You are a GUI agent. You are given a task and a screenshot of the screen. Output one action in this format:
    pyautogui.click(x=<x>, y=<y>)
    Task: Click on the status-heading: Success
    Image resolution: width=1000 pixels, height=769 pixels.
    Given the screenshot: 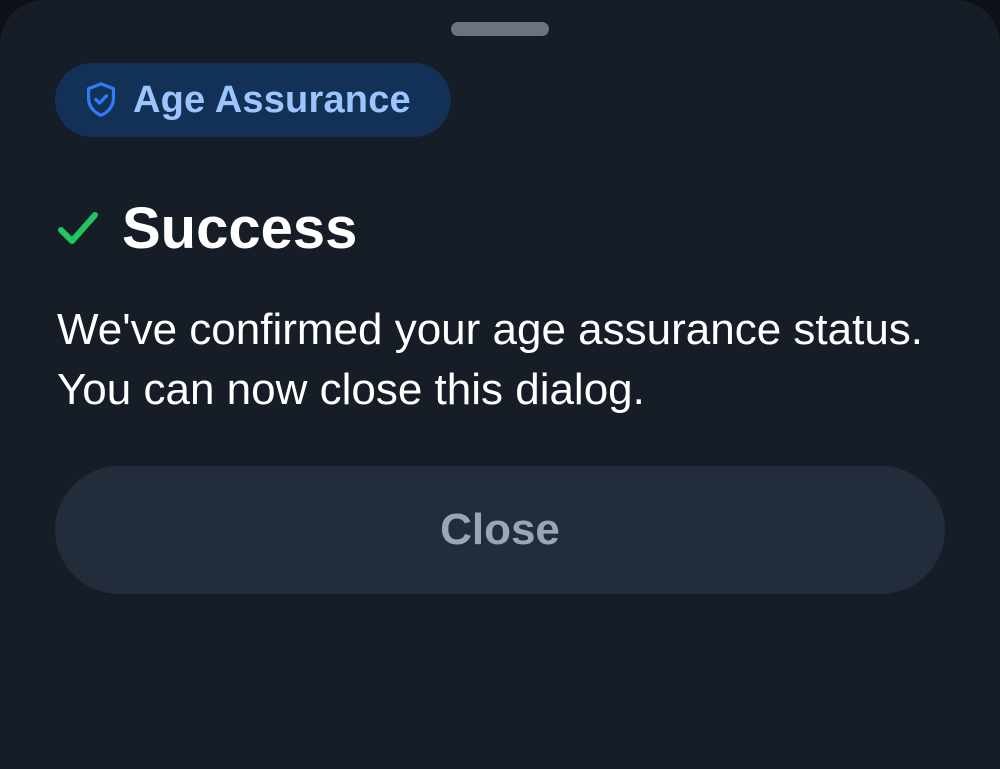 What is the action you would take?
    pyautogui.click(x=206, y=228)
    